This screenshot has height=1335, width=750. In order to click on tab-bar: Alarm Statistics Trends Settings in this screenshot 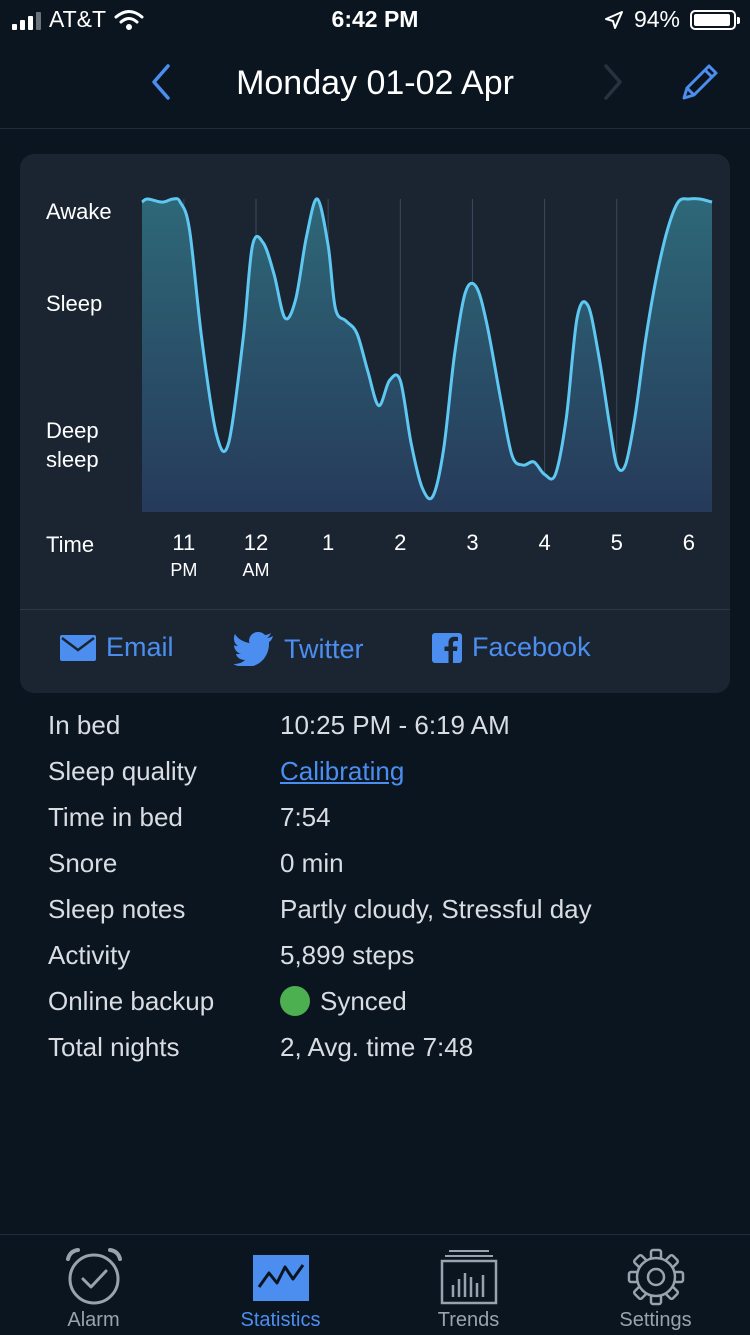, I will do `click(375, 1284)`.